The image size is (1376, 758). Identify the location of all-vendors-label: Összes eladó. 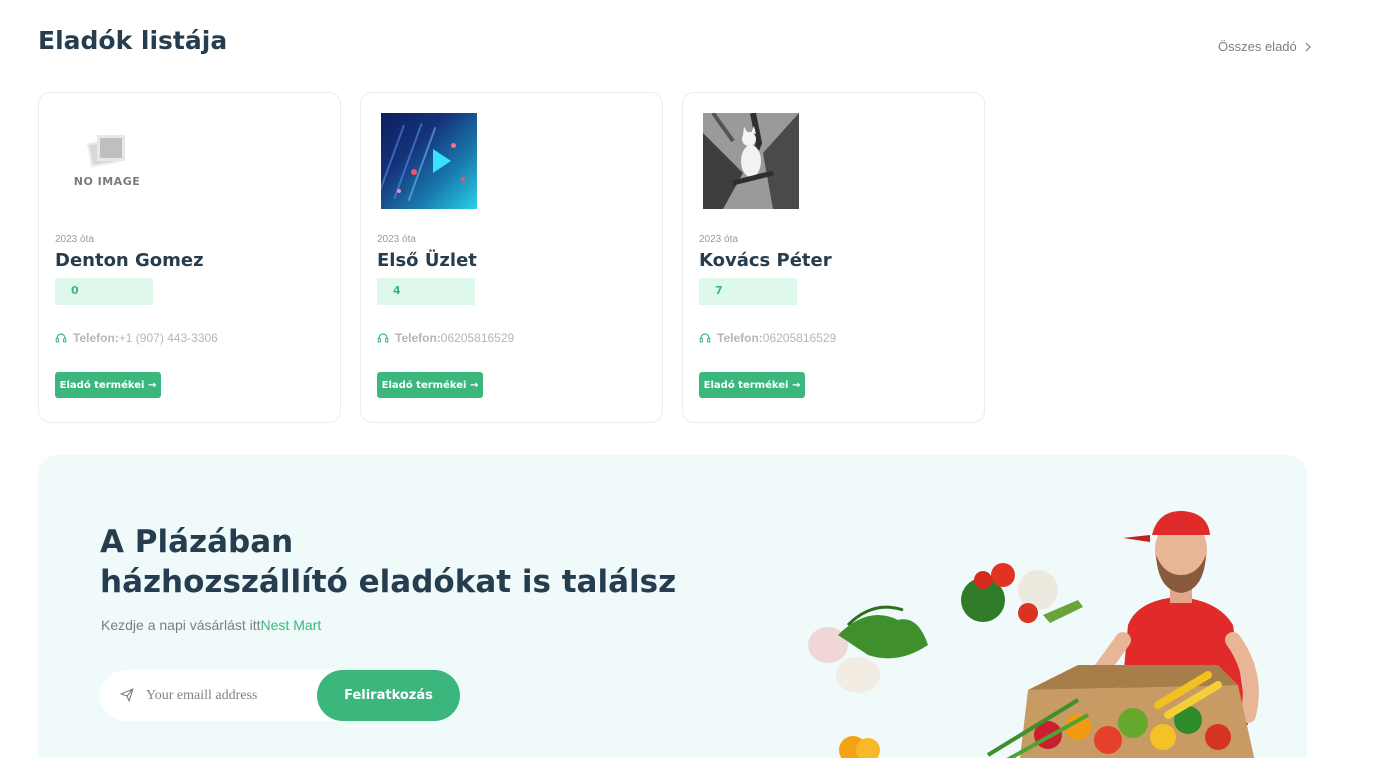
(1257, 46).